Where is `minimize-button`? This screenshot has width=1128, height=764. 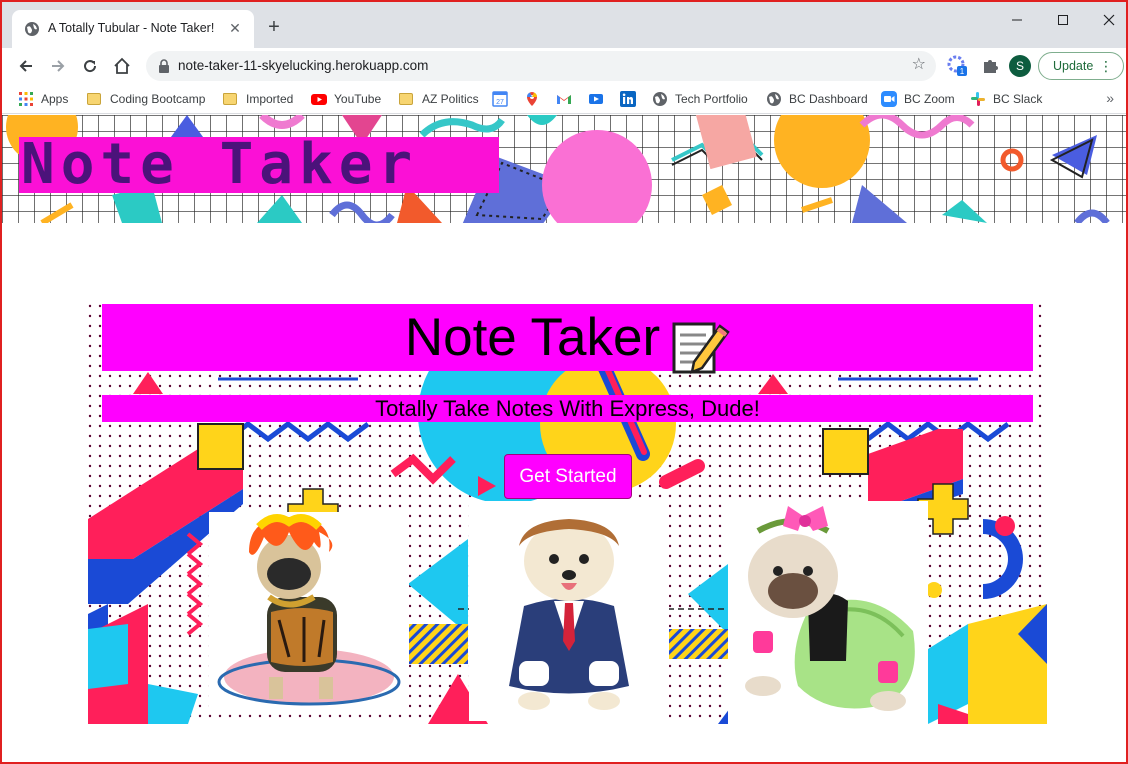 minimize-button is located at coordinates (1017, 21).